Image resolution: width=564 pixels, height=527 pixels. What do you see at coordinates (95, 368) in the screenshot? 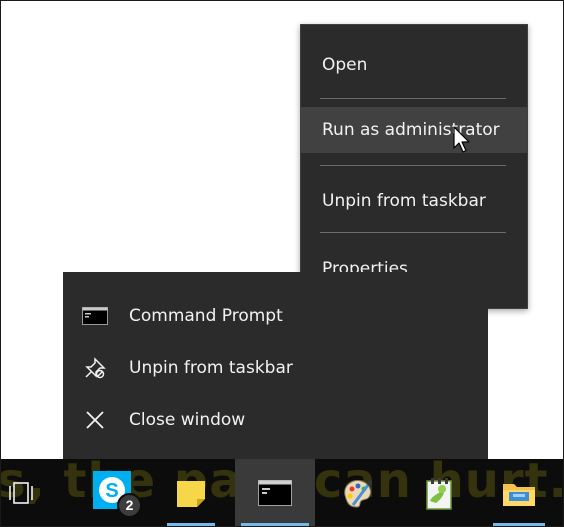
I see `unpin-icon` at bounding box center [95, 368].